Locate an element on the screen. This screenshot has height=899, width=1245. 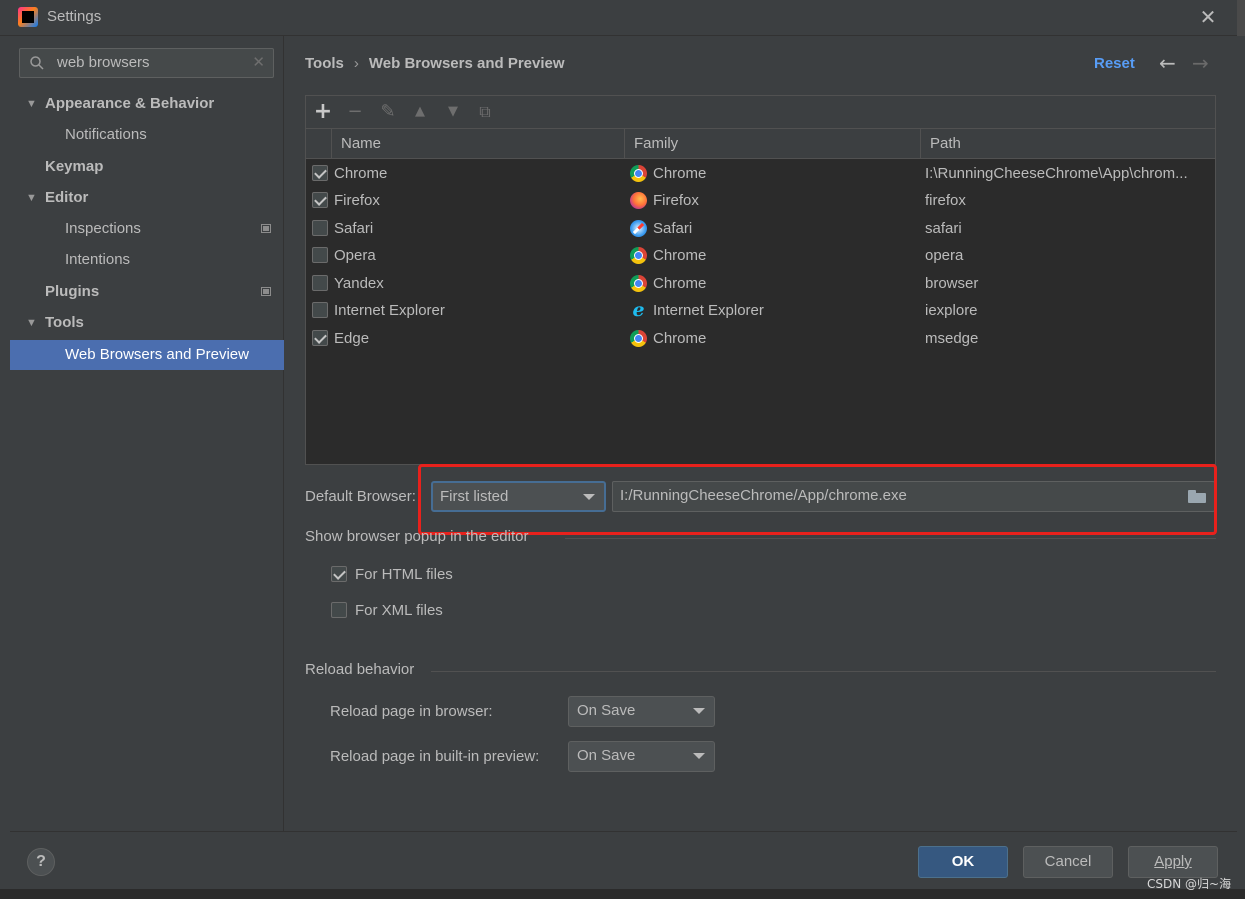
apply-button: Apply is located at coordinates (1173, 862).